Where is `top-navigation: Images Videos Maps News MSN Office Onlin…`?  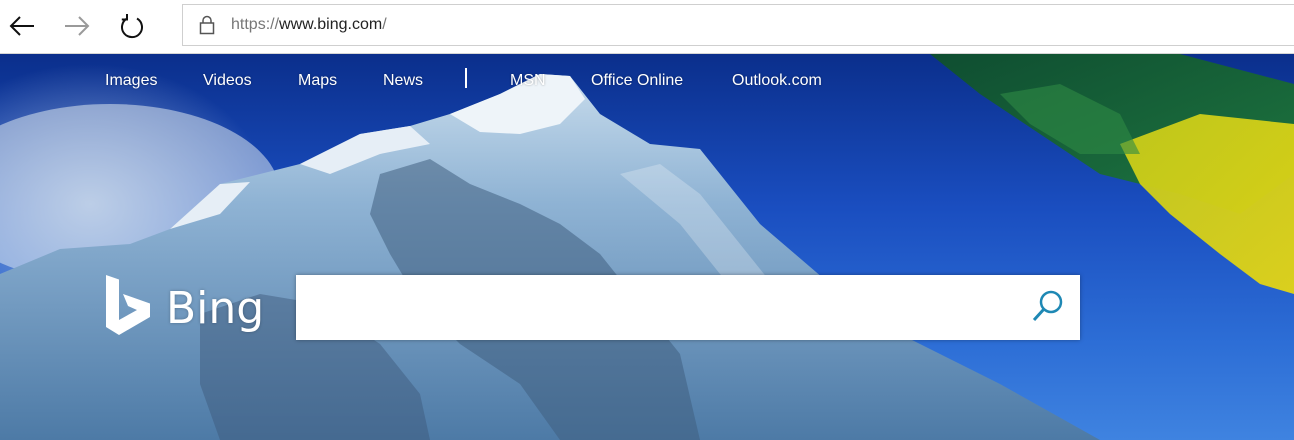
top-navigation: Images Videos Maps News MSN Office Onlin… is located at coordinates (647, 82).